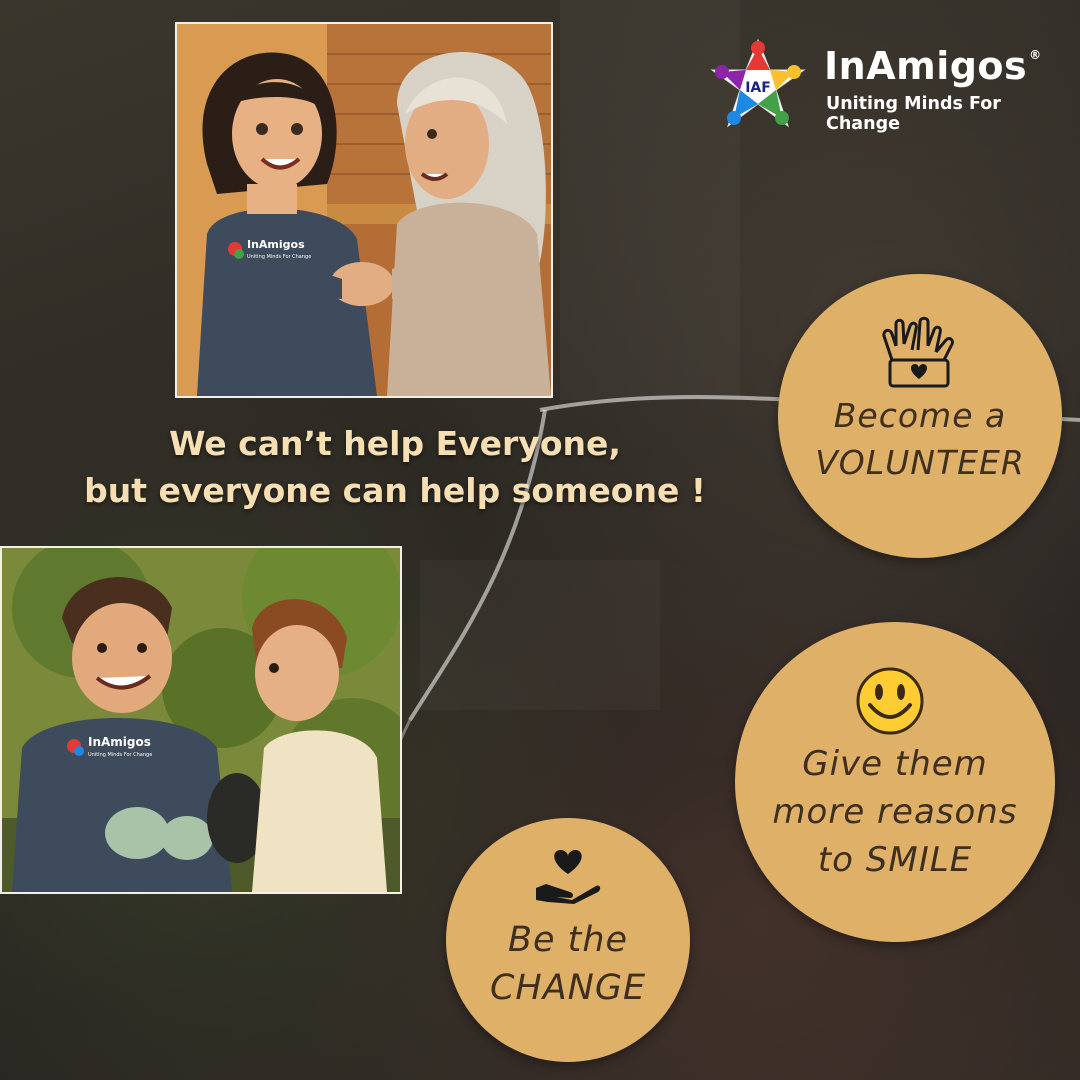 The height and width of the screenshot is (1080, 1080). I want to click on callout-change: Be the CHANGE, so click(568, 940).